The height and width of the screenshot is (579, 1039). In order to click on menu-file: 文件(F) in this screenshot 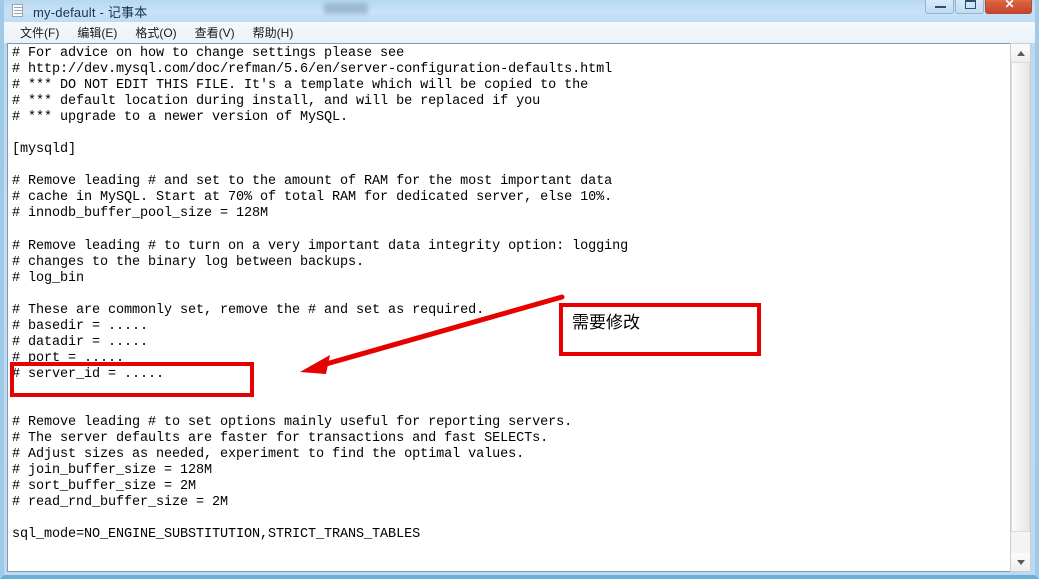, I will do `click(39, 33)`.